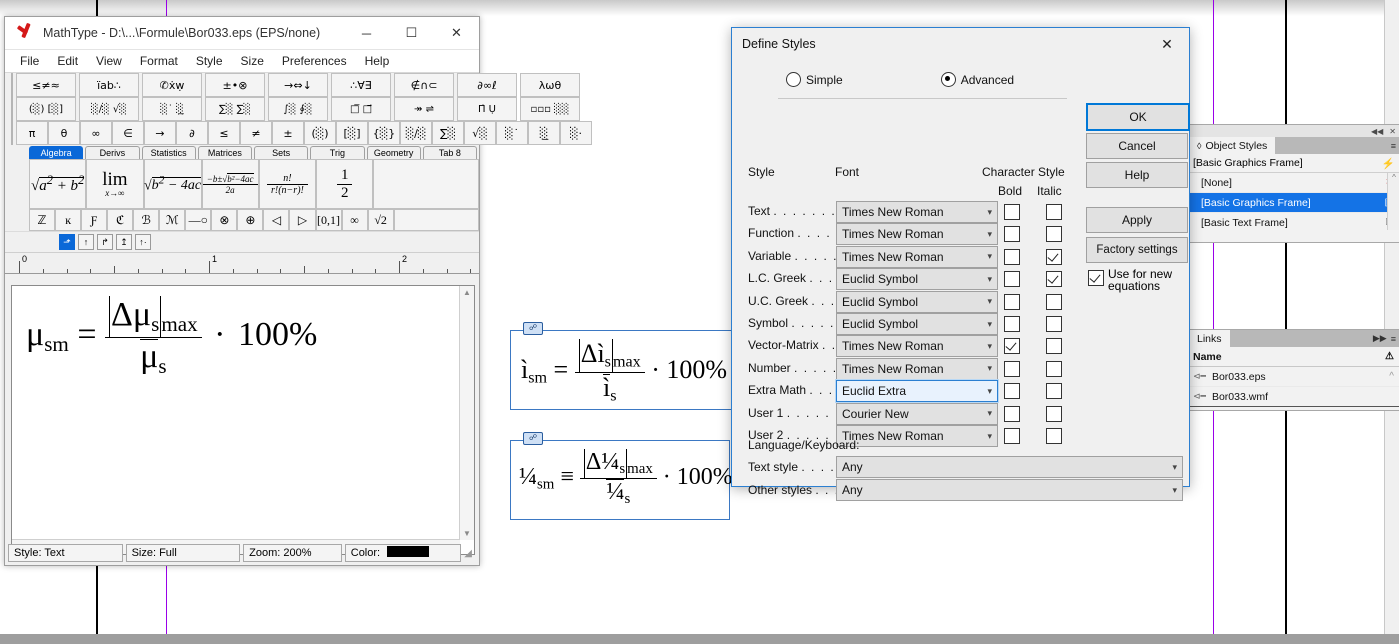 The width and height of the screenshot is (1399, 644). Describe the element at coordinates (1393, 339) in the screenshot. I see `panel-menu-icon: ≡` at that location.